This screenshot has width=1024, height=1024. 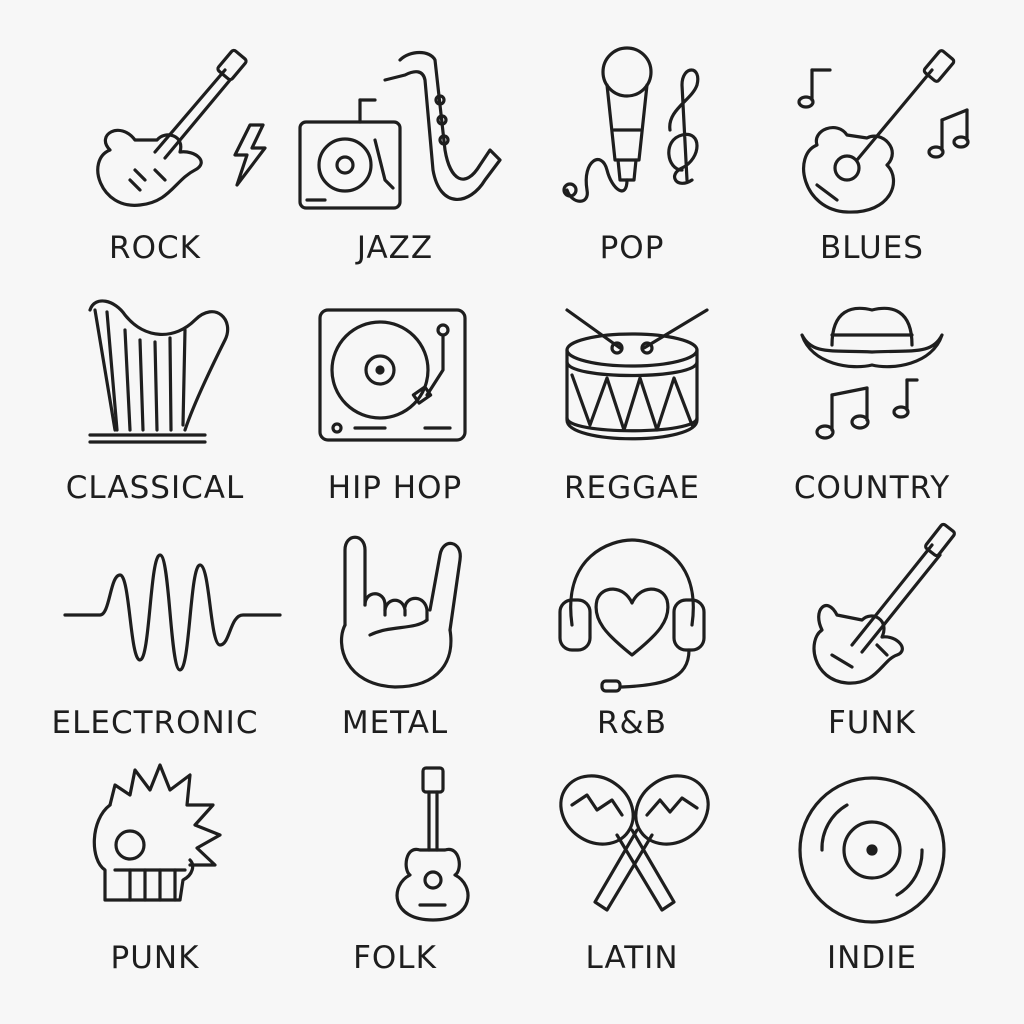 What do you see at coordinates (872, 488) in the screenshot?
I see `genre-label: COUNTRY` at bounding box center [872, 488].